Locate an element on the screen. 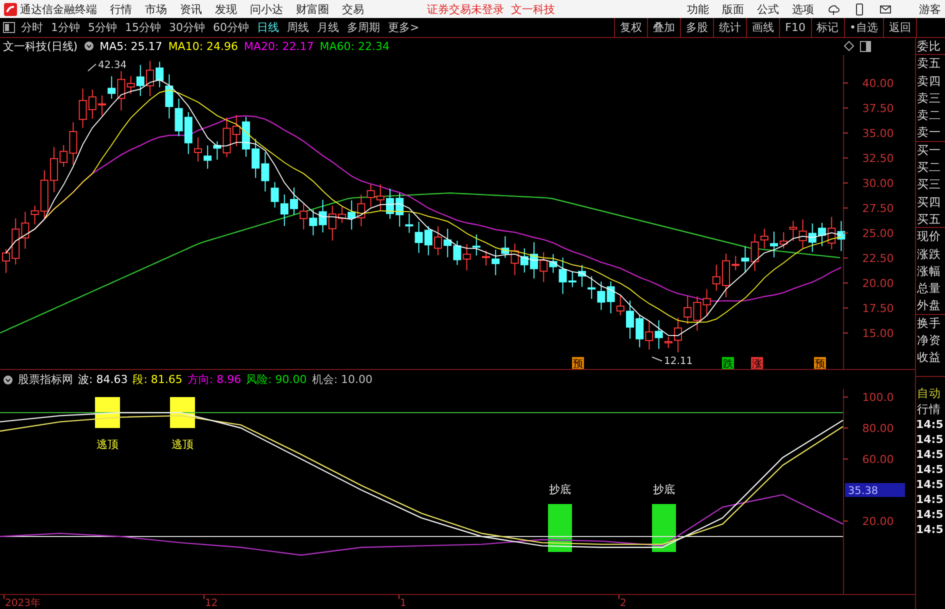  window-icon is located at coordinates (865, 46).